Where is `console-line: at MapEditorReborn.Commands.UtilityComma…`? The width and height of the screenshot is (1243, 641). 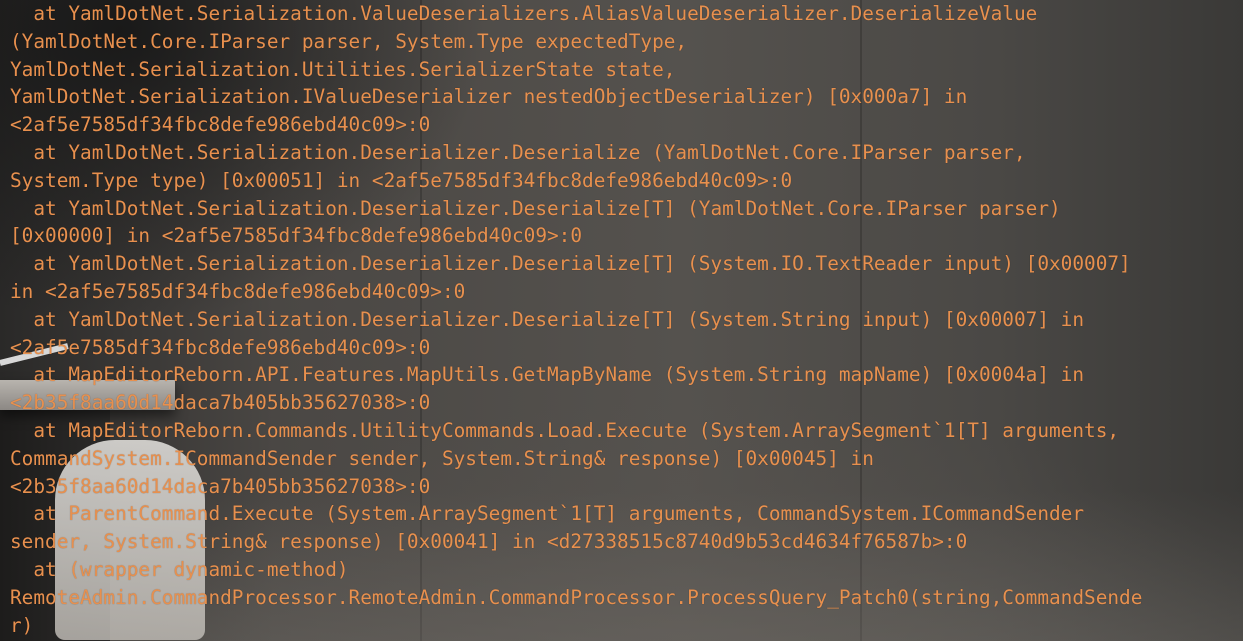 console-line: at MapEditorReborn.Commands.UtilityComma… is located at coordinates (565, 430).